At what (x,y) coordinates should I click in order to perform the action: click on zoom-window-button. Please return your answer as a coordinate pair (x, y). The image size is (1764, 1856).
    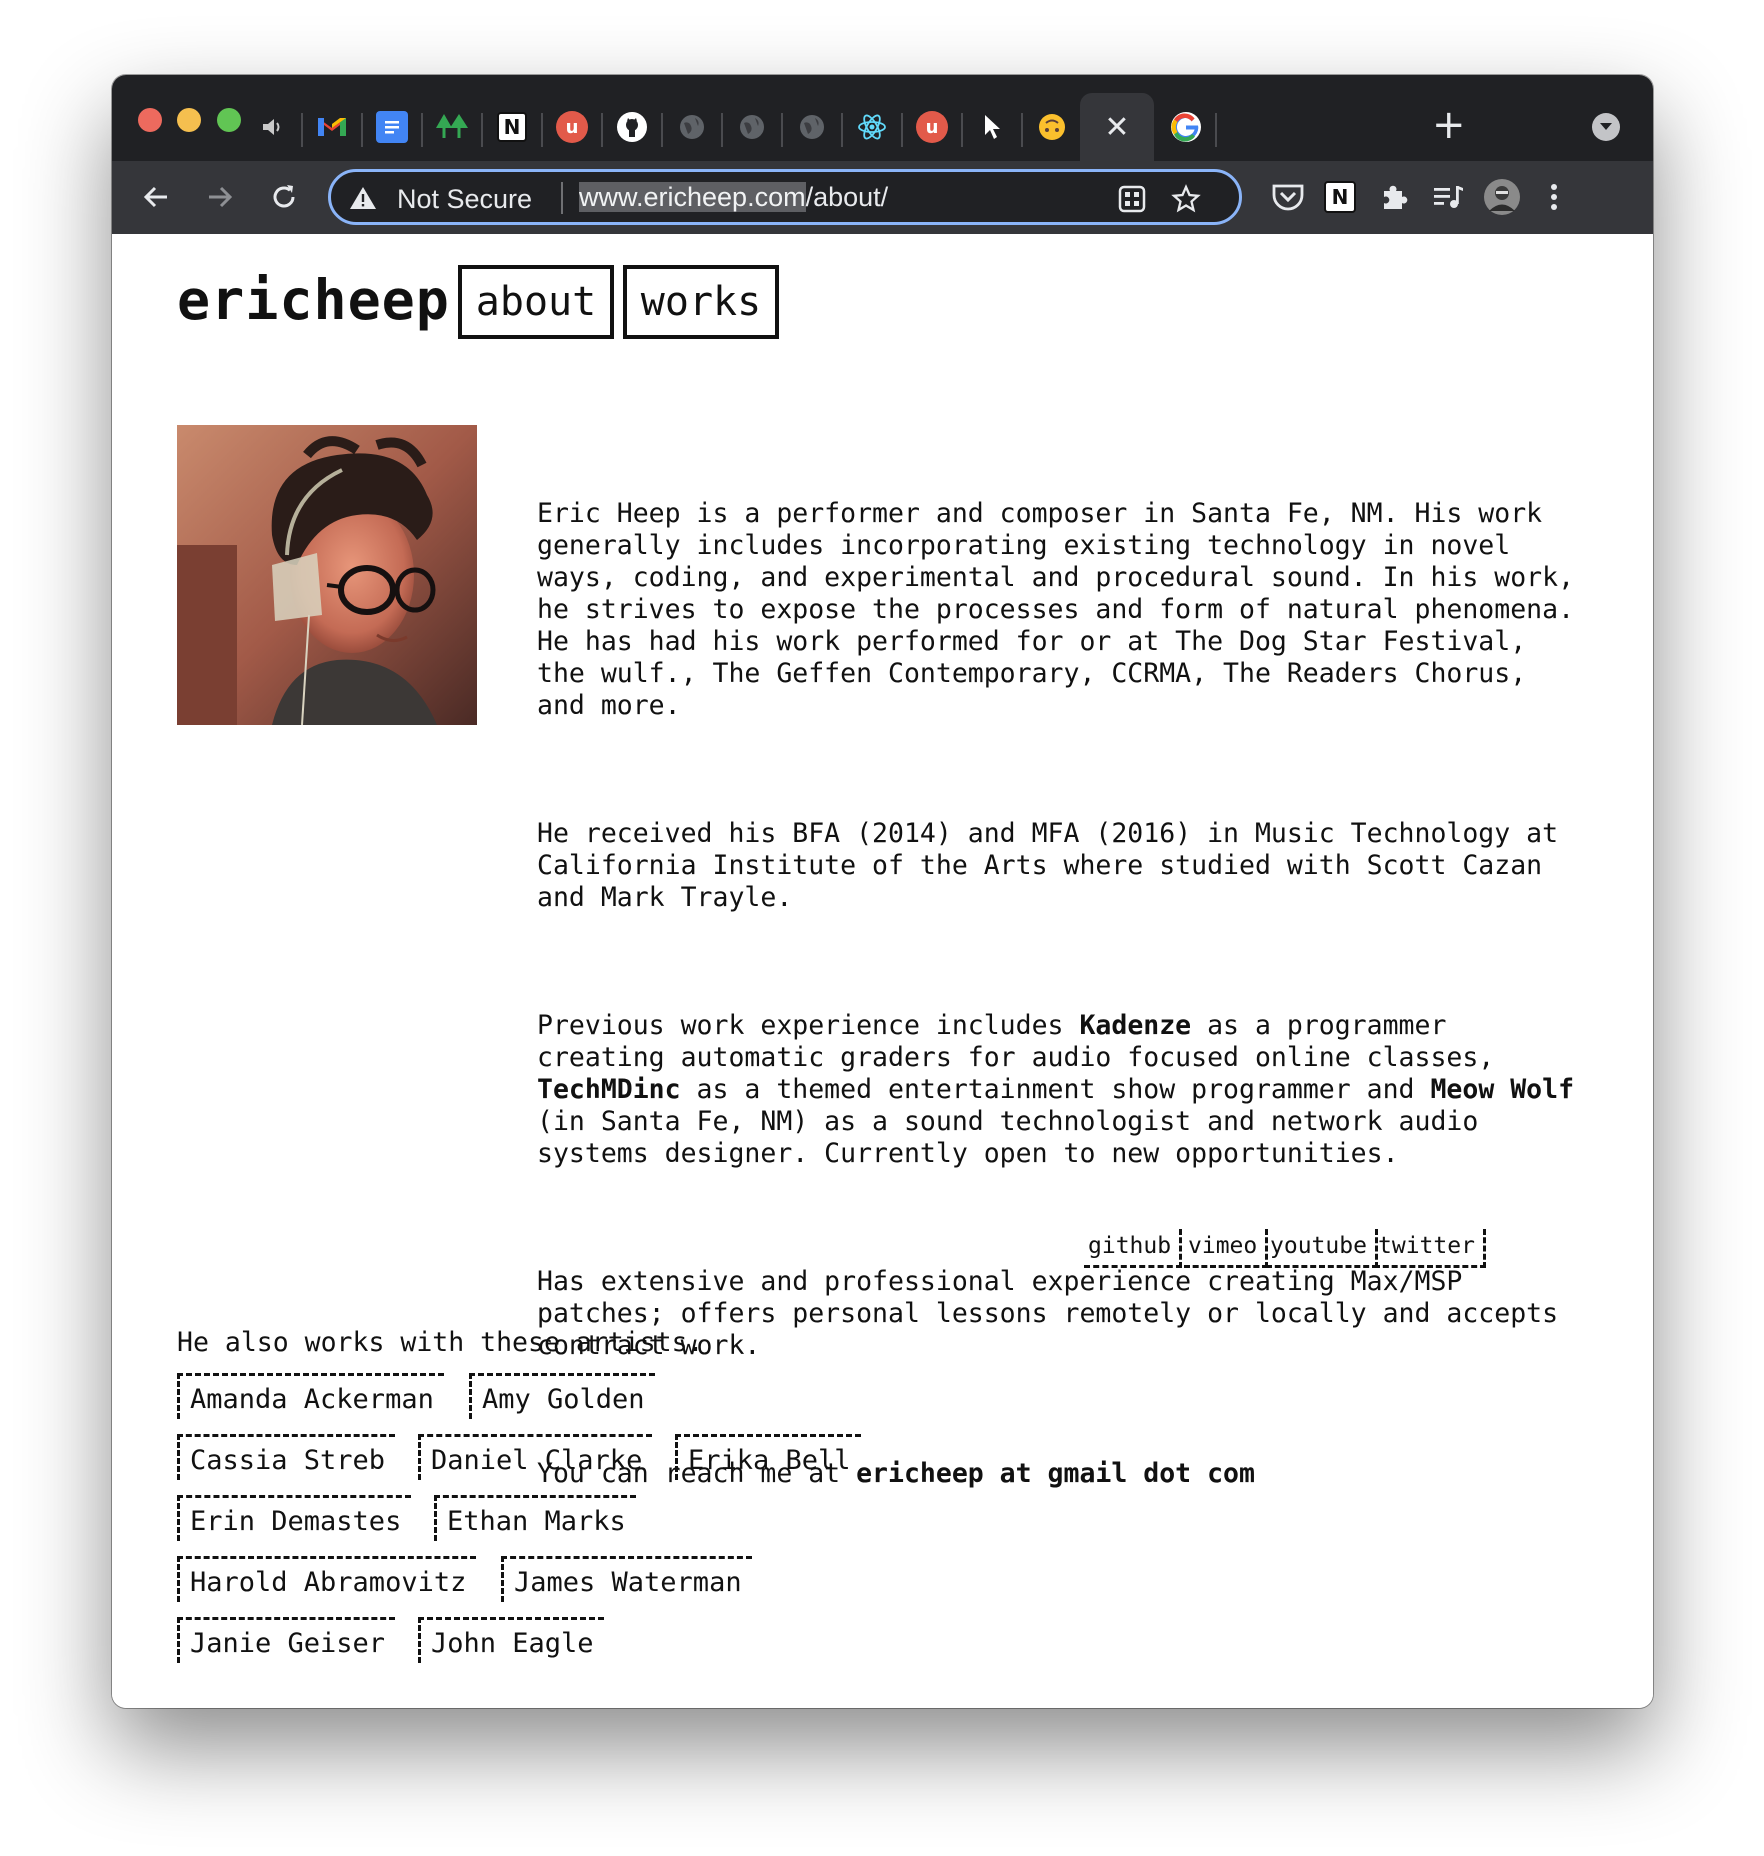
    Looking at the image, I should click on (229, 120).